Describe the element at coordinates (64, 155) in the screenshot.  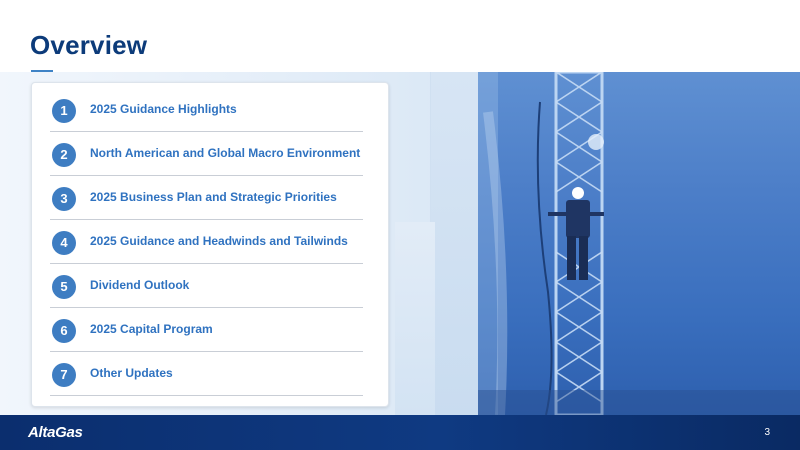
I see `agenda-number-badge: 2` at that location.